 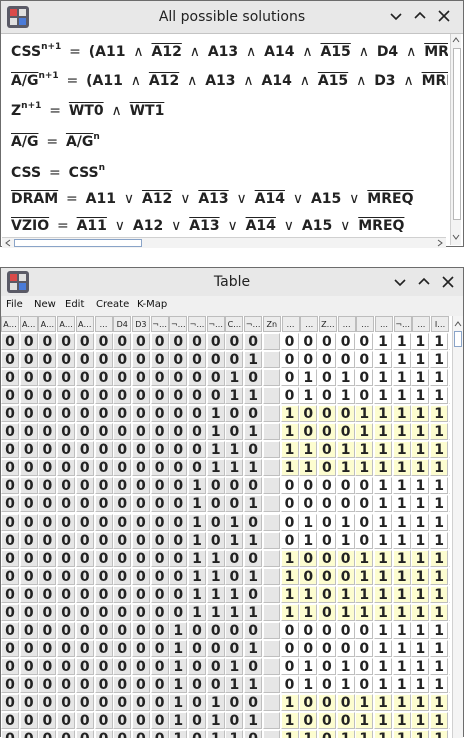 What do you see at coordinates (420, 16) in the screenshot?
I see `maximize-chevron-icon` at bounding box center [420, 16].